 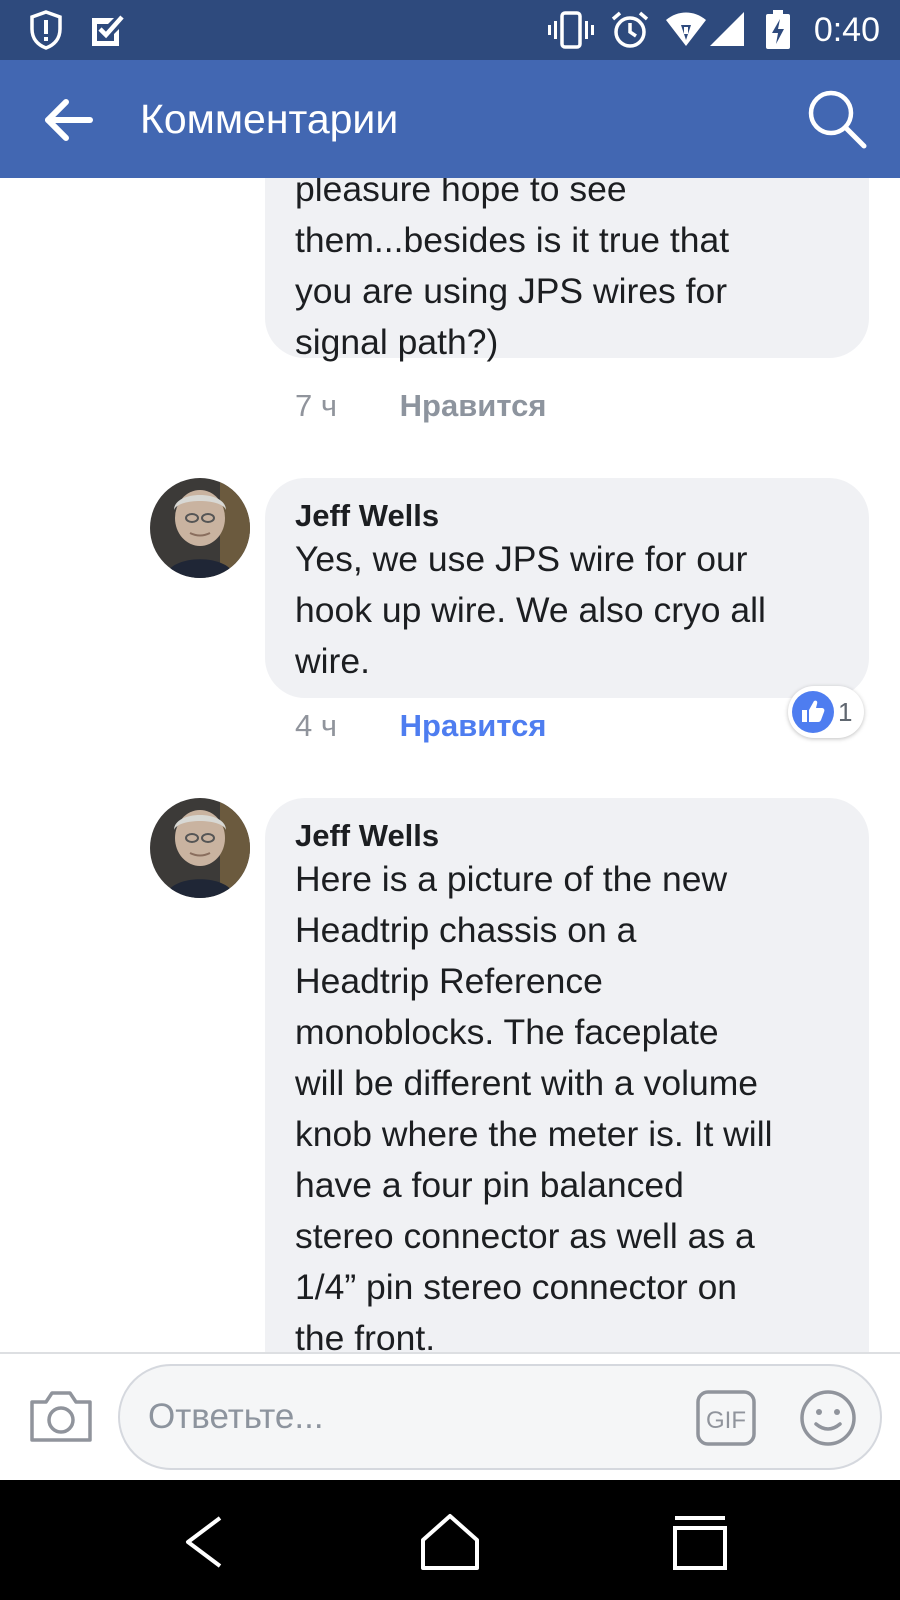 I want to click on wifi-icon, so click(x=686, y=32).